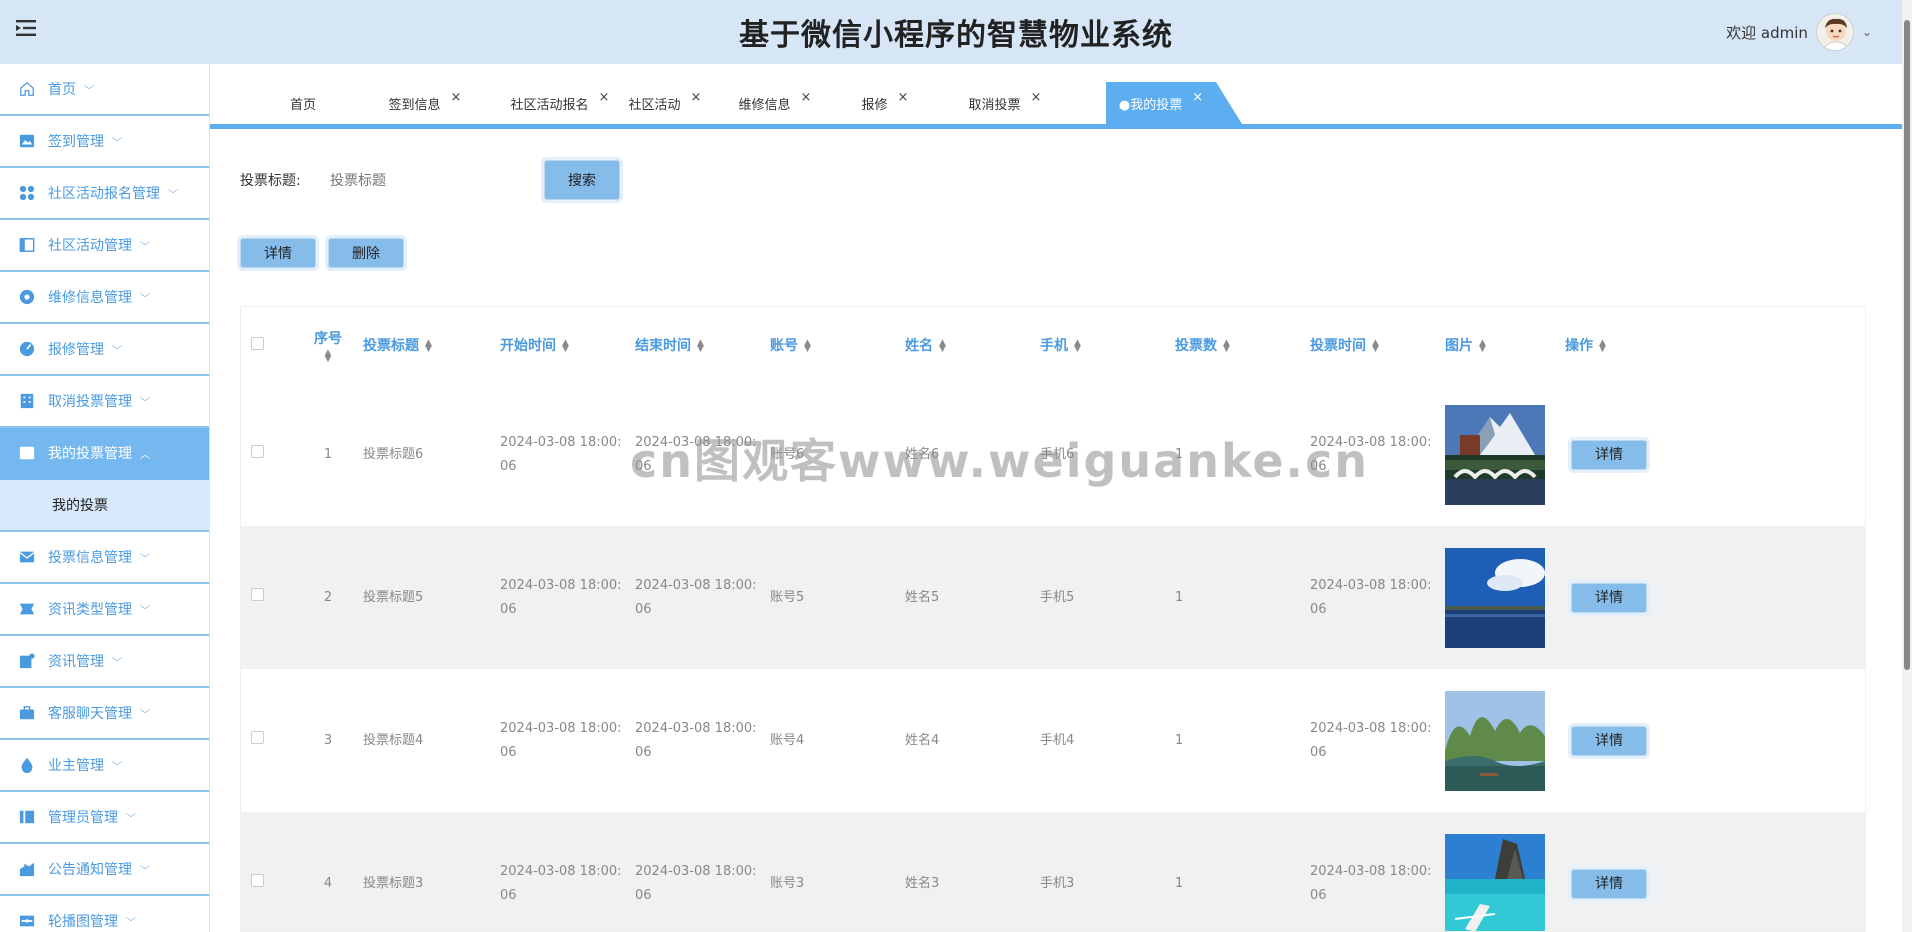 The image size is (1912, 932). What do you see at coordinates (104, 350) in the screenshot?
I see `sidebar-item-5: 报修管理 ﹀` at bounding box center [104, 350].